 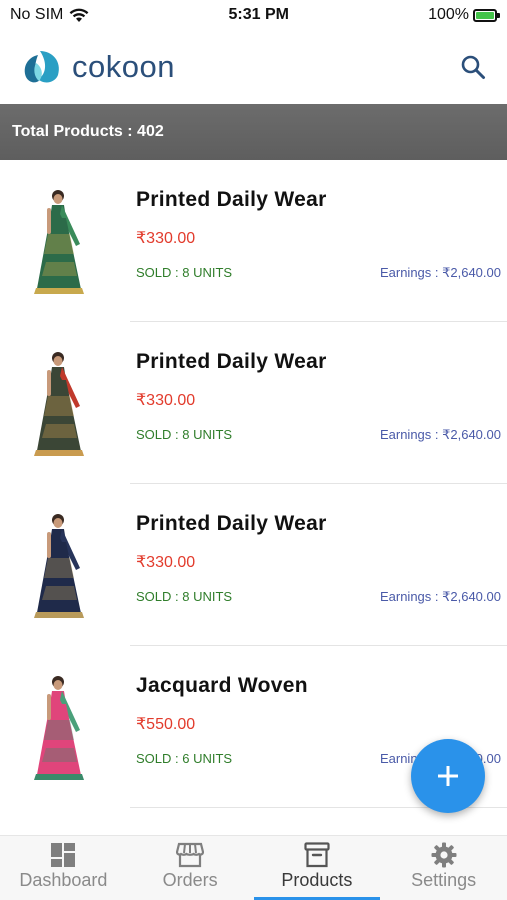 What do you see at coordinates (190, 855) in the screenshot?
I see `store-icon` at bounding box center [190, 855].